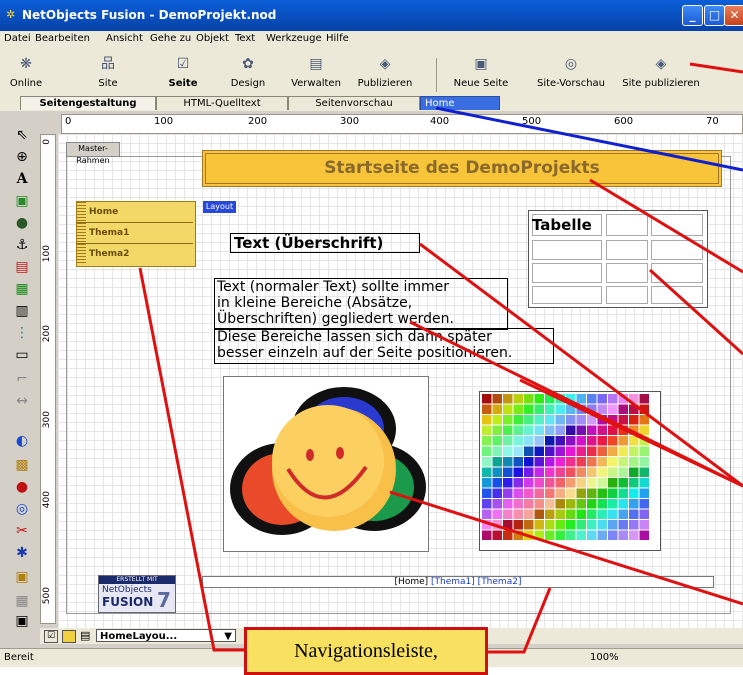 The image size is (743, 675). I want to click on annotation-callout: Navigationsleiste,, so click(366, 651).